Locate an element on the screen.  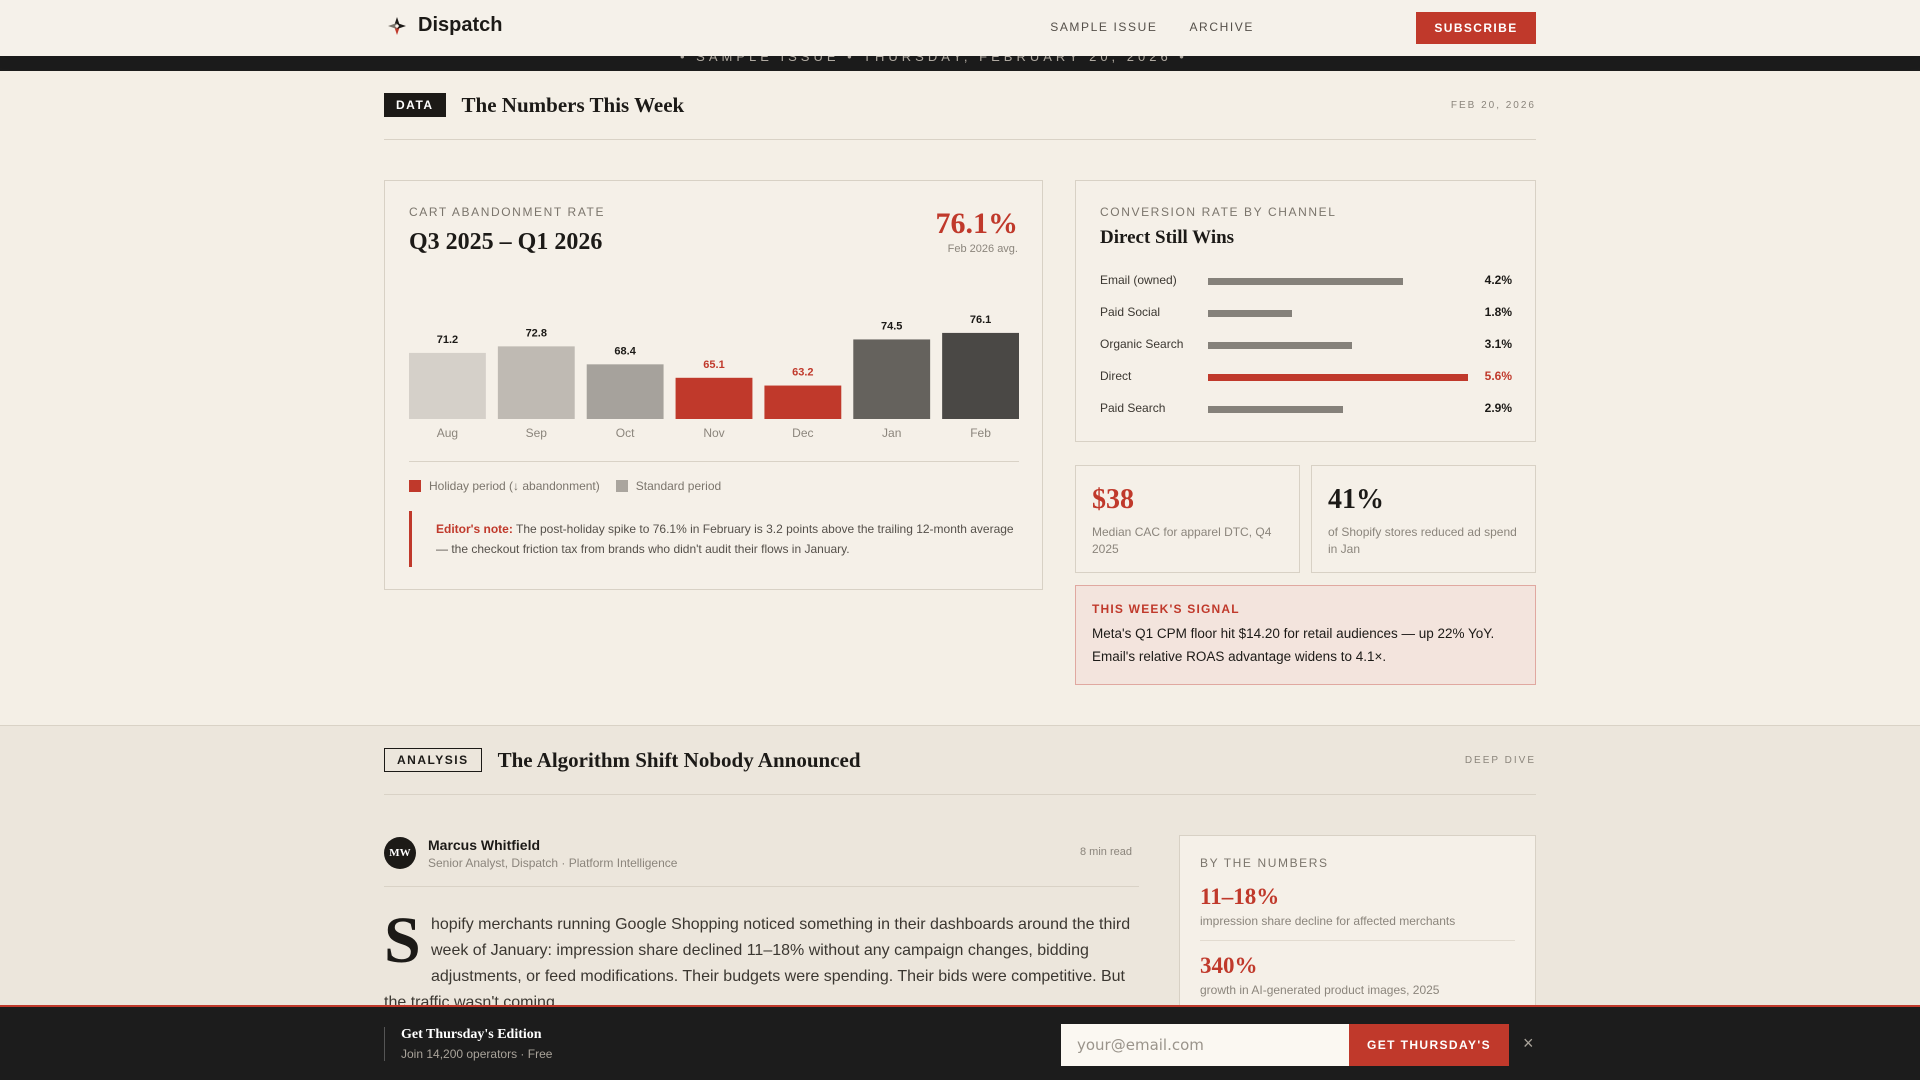
bar-category-label: Aug is located at coordinates (447, 433).